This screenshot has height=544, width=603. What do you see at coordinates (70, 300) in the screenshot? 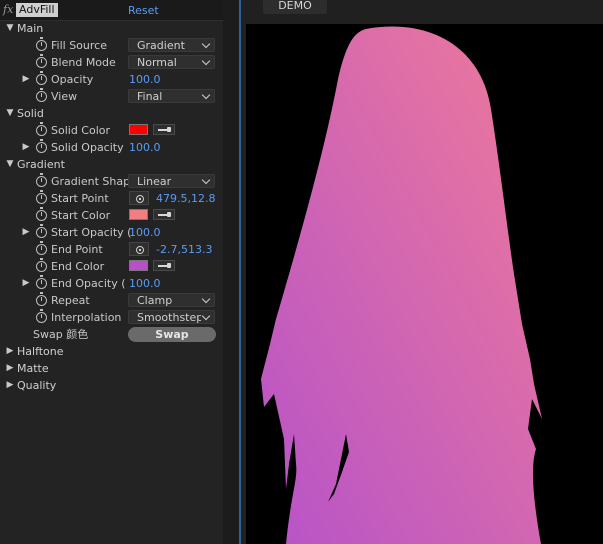
I see `property-label: Repeat` at bounding box center [70, 300].